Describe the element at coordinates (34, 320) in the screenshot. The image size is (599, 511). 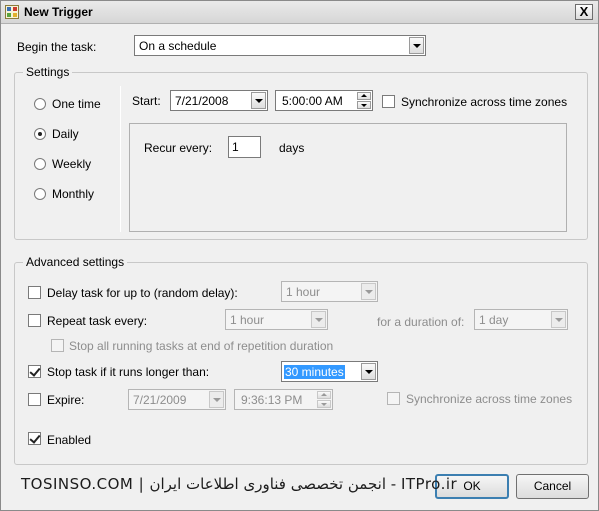
I see `repeat-task-checkbox` at that location.